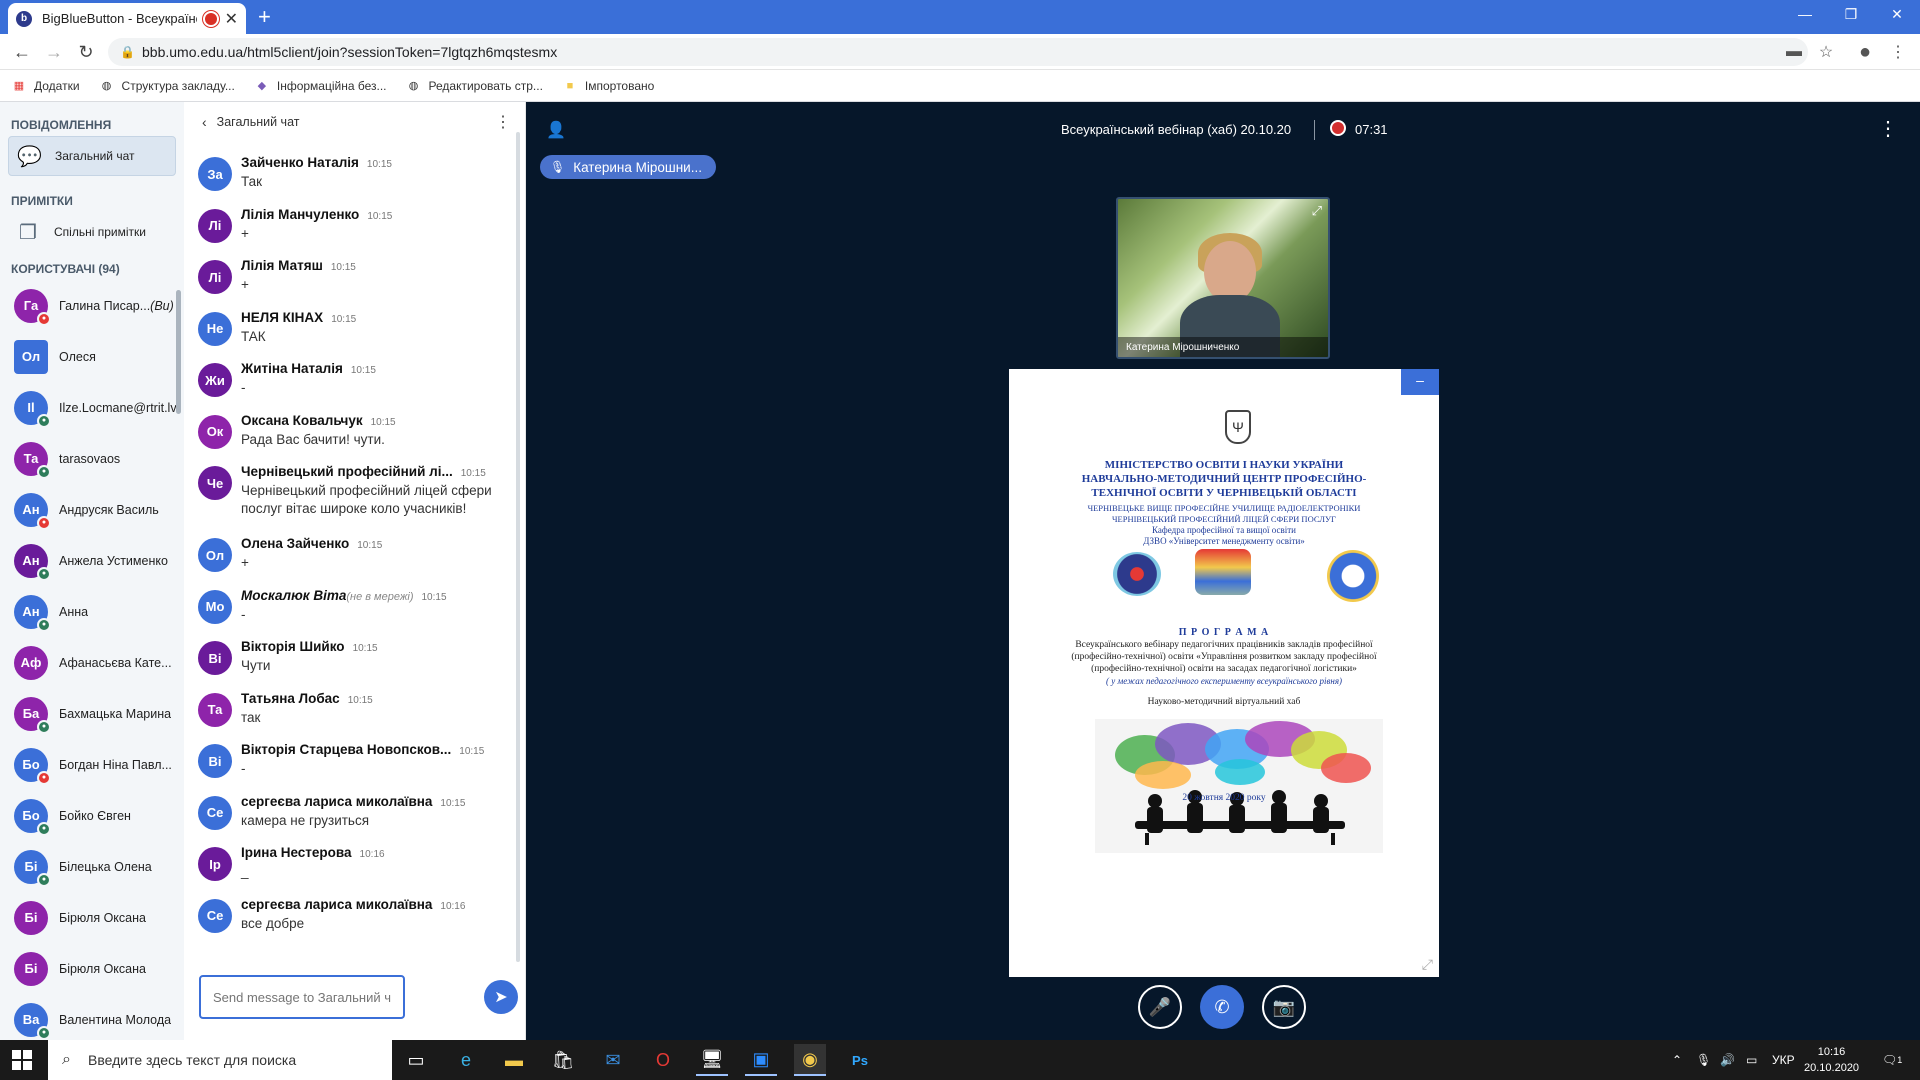  I want to click on opera-icon: O, so click(663, 1060).